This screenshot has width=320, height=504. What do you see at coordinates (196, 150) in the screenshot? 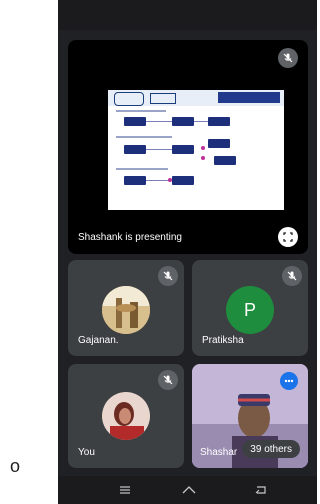
I see `shared-slide` at bounding box center [196, 150].